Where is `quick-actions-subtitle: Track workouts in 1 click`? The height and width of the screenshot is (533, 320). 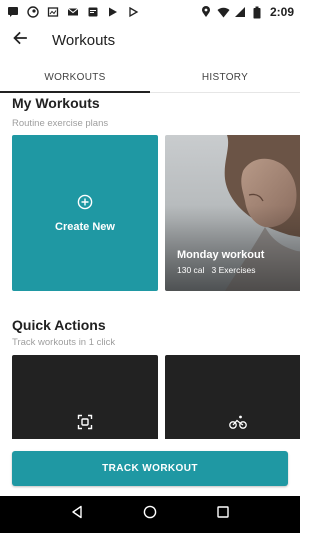
quick-actions-subtitle: Track workouts in 1 click is located at coordinates (64, 342).